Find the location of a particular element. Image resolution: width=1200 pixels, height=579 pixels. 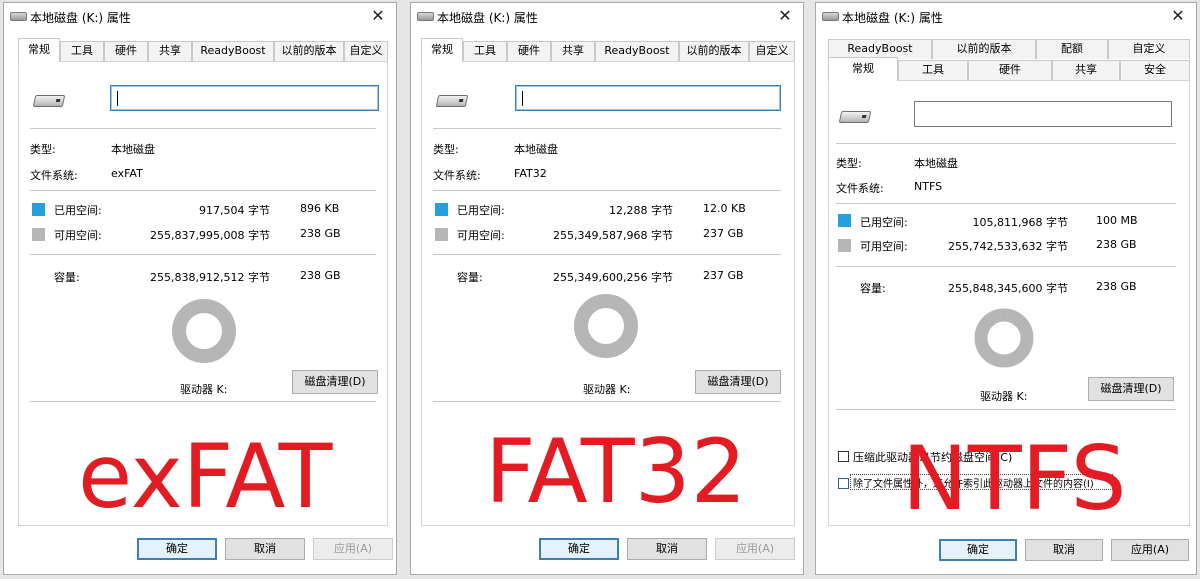

free-space-bytes: 255,837,995,008 字节 is located at coordinates (210, 235).